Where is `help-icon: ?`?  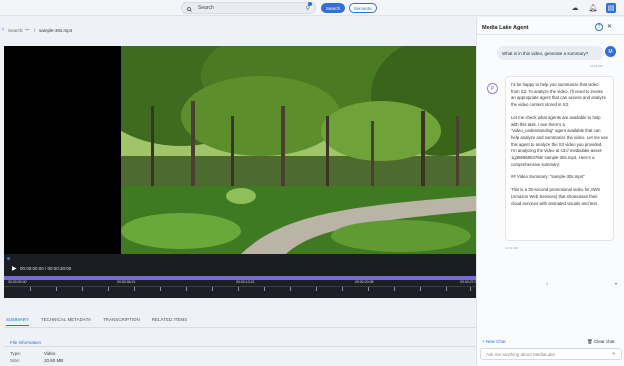
help-icon: ? is located at coordinates (599, 27).